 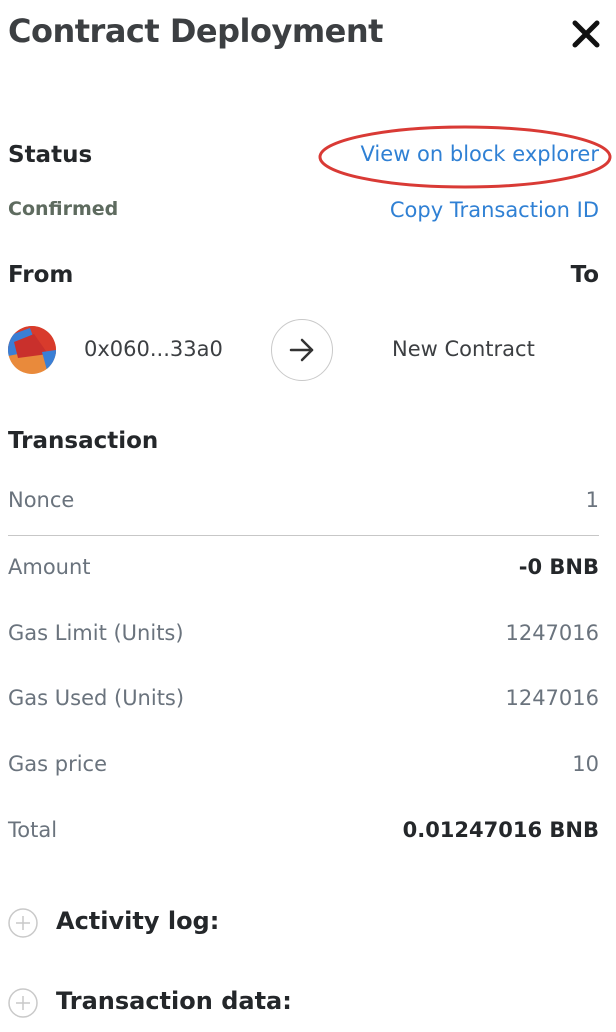 What do you see at coordinates (500, 830) in the screenshot?
I see `total-value: 0.01247016 BNB` at bounding box center [500, 830].